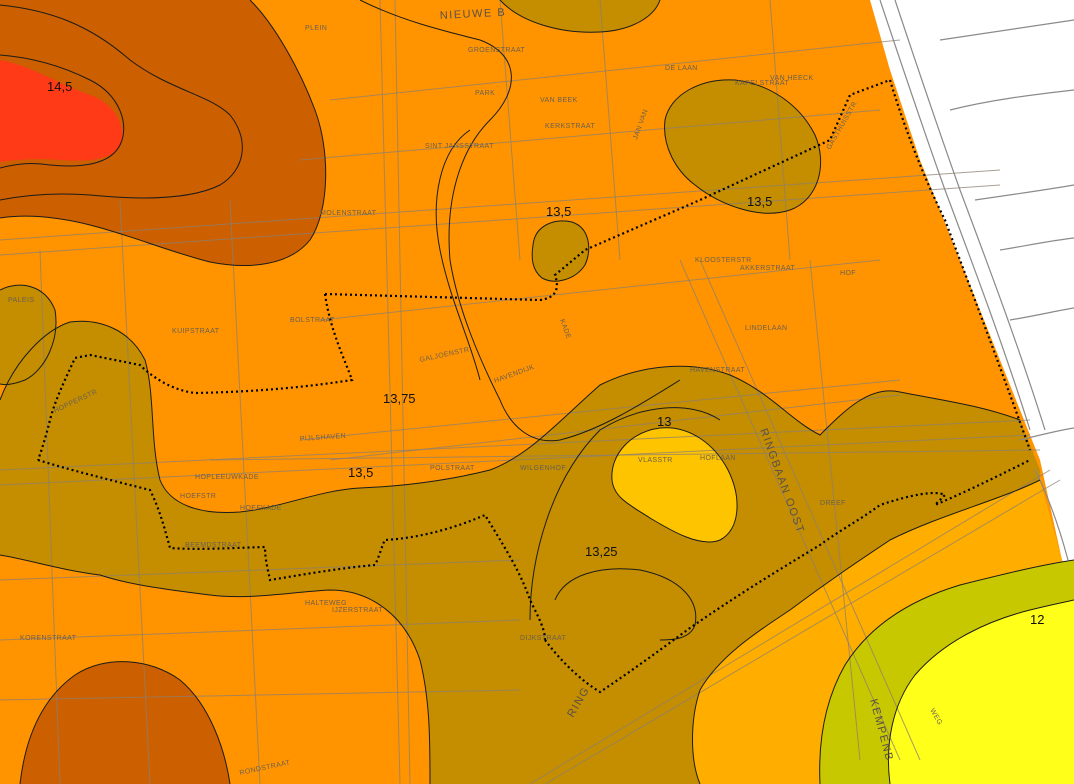  Describe the element at coordinates (559, 100) in the screenshot. I see `street-label-van-beek: VAN BEEK` at that location.